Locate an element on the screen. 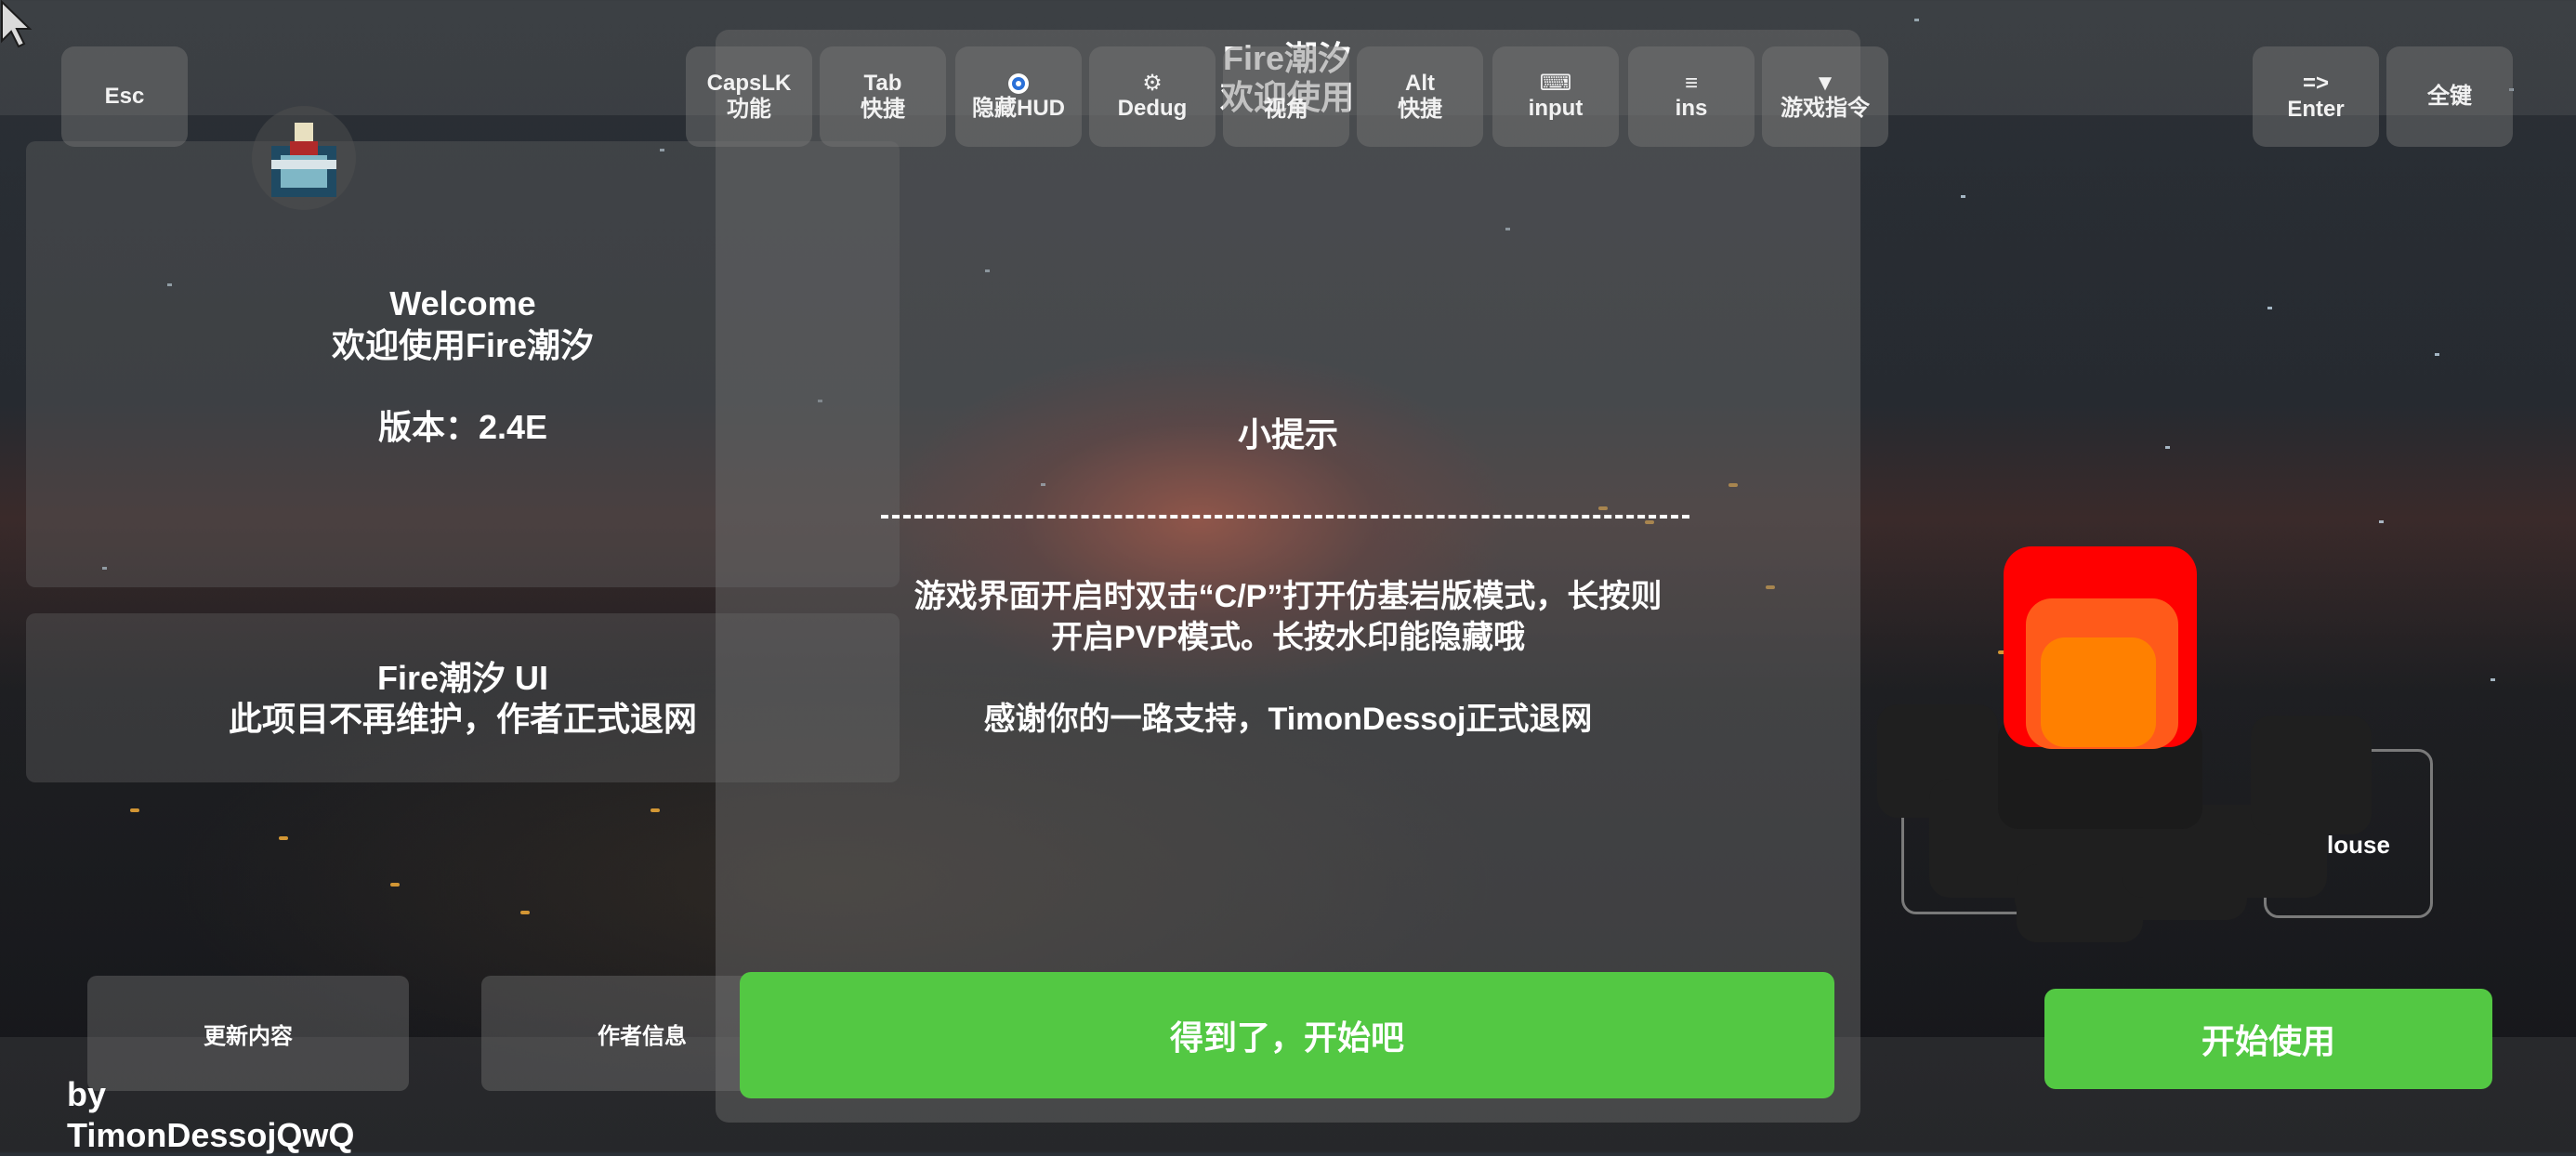 Image resolution: width=2576 pixels, height=1156 pixels. keyboard-icon: ⌨ is located at coordinates (1555, 83).